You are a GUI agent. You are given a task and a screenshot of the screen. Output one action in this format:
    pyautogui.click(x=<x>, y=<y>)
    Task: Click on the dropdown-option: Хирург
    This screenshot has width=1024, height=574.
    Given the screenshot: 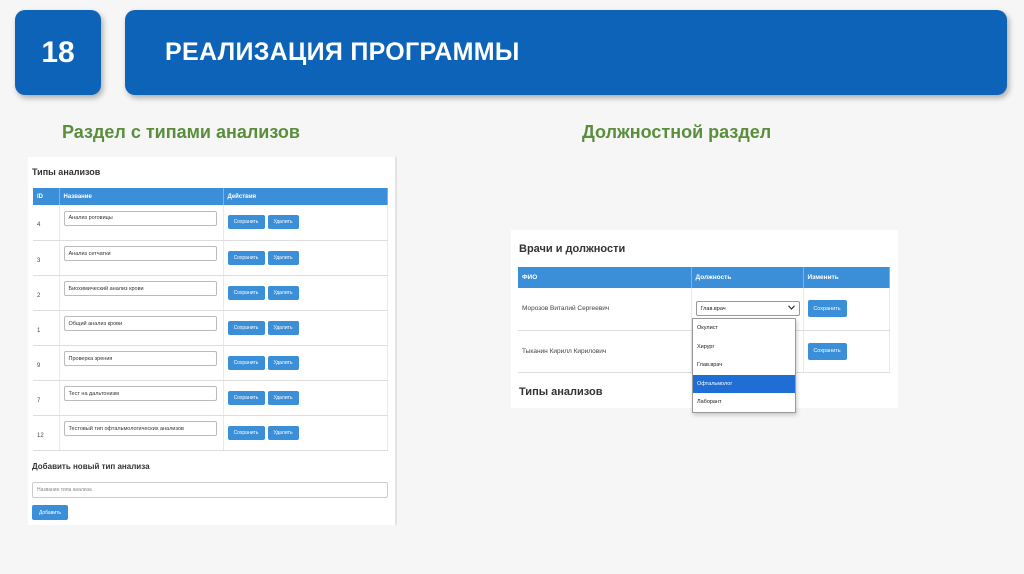 What is the action you would take?
    pyautogui.click(x=744, y=347)
    